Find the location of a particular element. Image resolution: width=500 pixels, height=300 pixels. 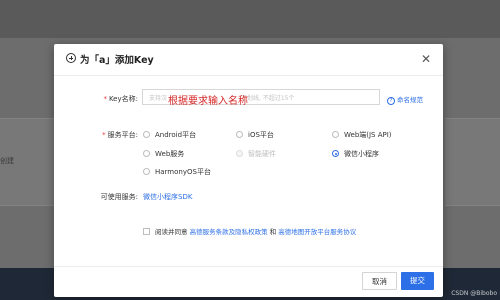

available-service-label: 可使用服务: is located at coordinates (119, 197).